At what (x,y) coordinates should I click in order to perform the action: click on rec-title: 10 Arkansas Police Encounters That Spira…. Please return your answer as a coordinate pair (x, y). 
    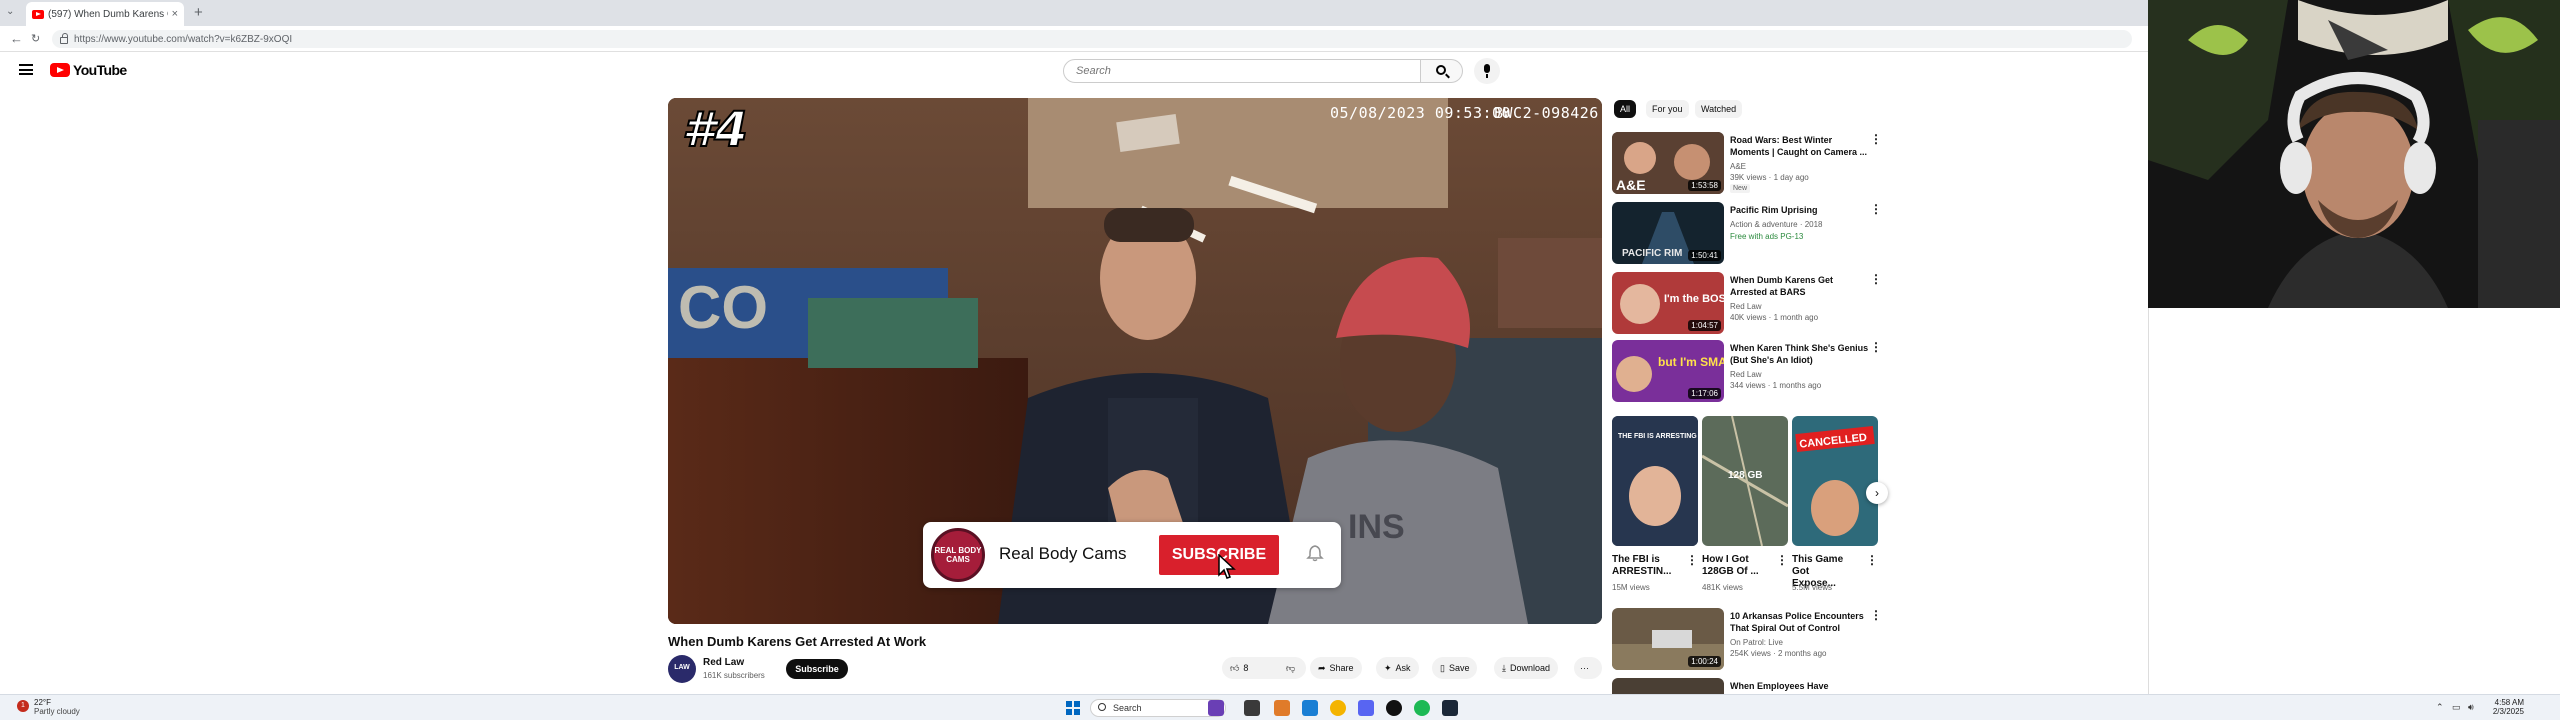
    Looking at the image, I should click on (1800, 622).